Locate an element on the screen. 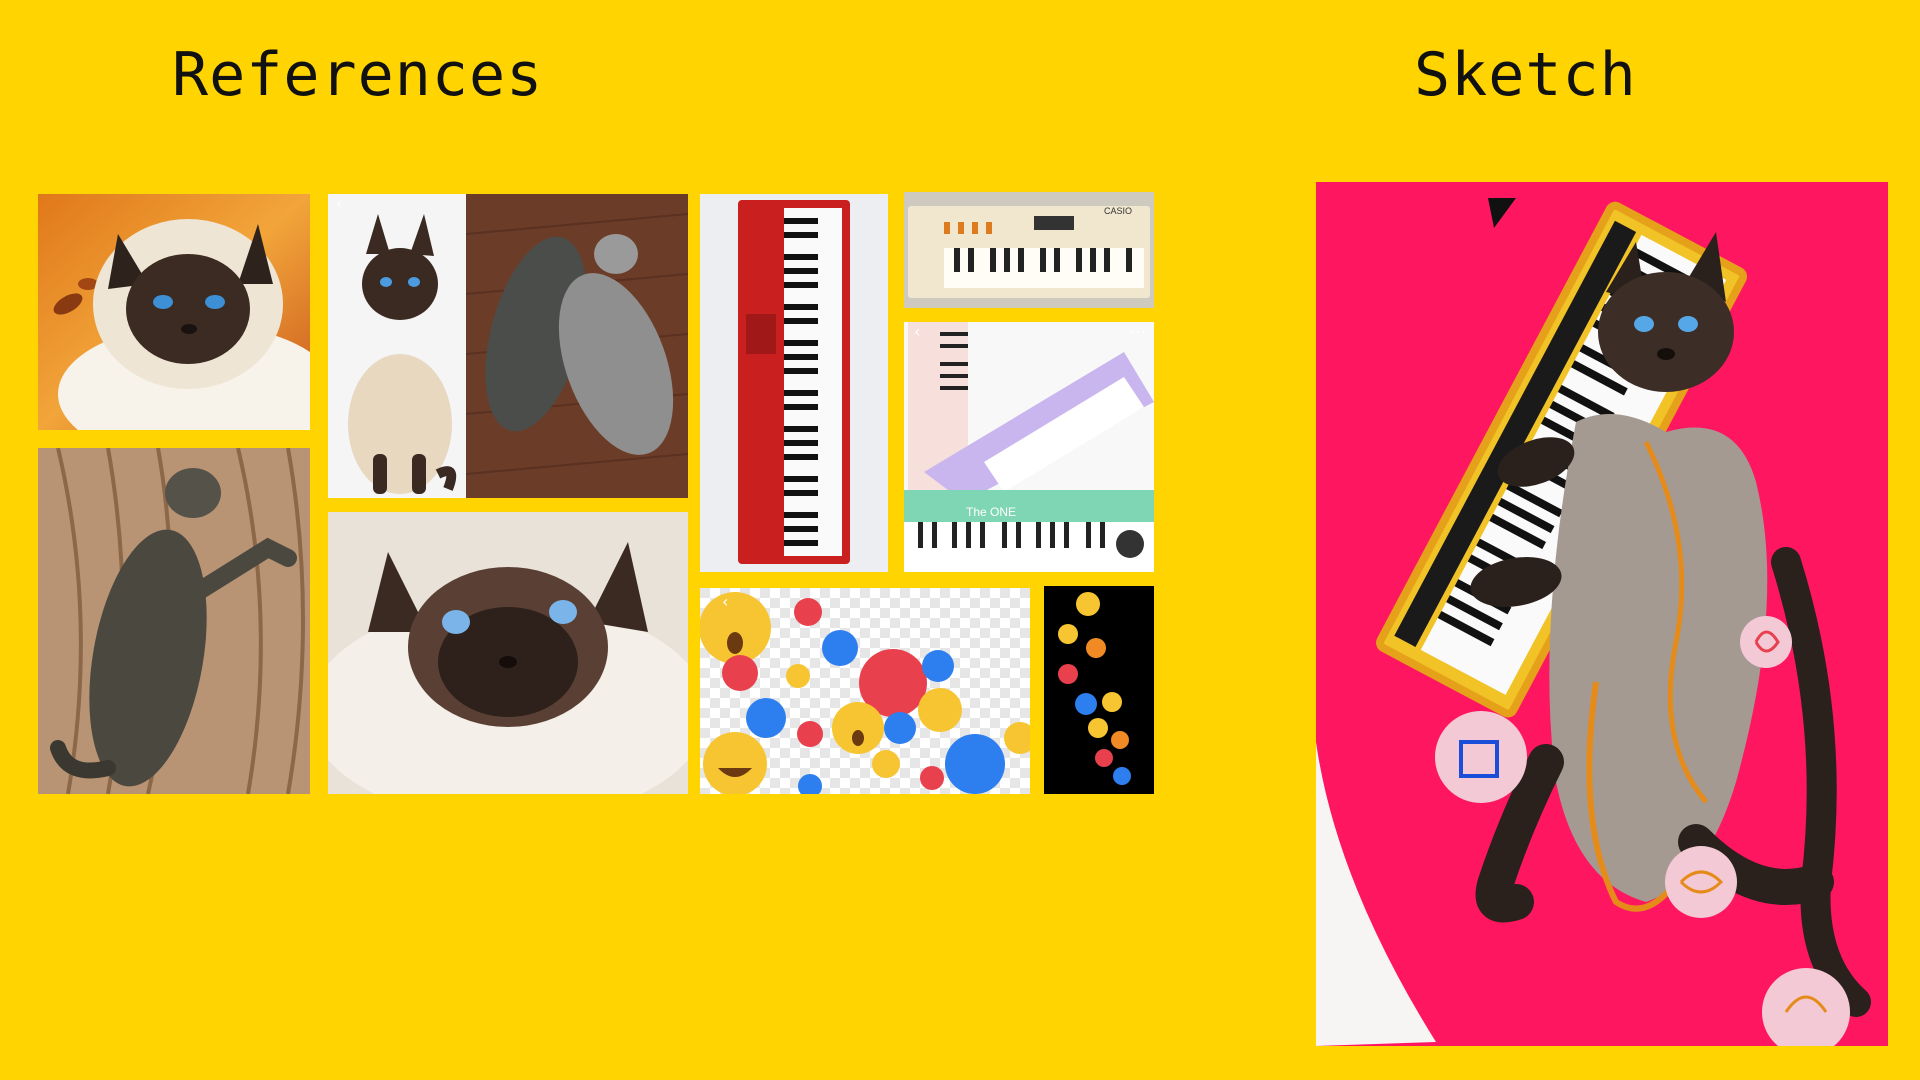 The height and width of the screenshot is (1080, 1920). more-options-icon: ⋯ is located at coordinates (1138, 331).